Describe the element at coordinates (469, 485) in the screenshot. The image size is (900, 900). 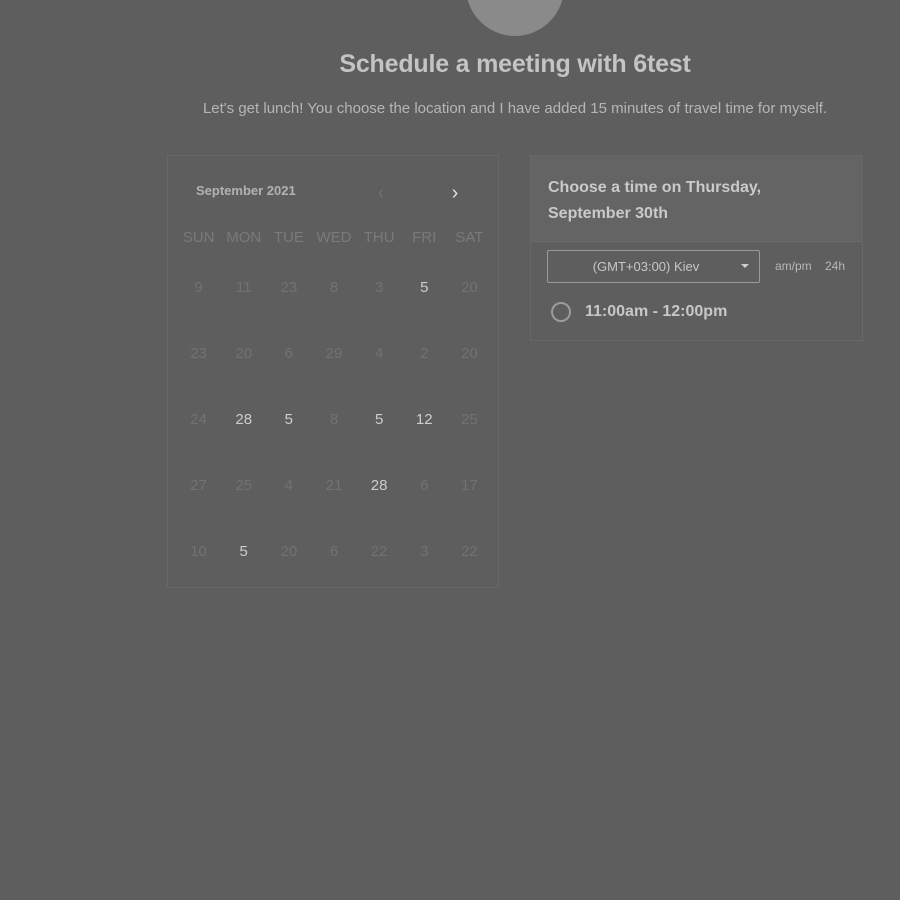
I see `calendar-day: 17` at that location.